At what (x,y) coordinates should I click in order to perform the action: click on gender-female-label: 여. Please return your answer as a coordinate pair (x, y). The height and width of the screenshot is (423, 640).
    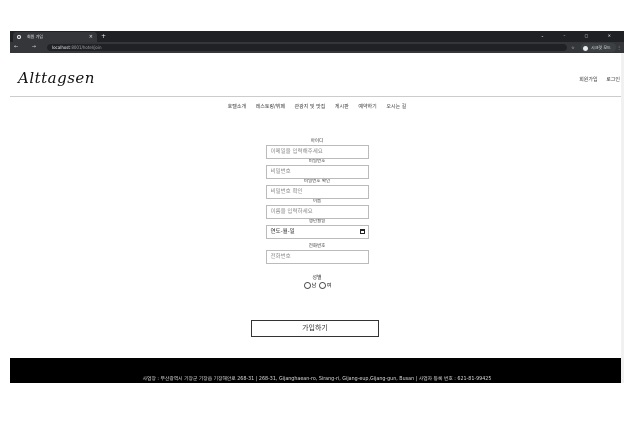
    Looking at the image, I should click on (329, 286).